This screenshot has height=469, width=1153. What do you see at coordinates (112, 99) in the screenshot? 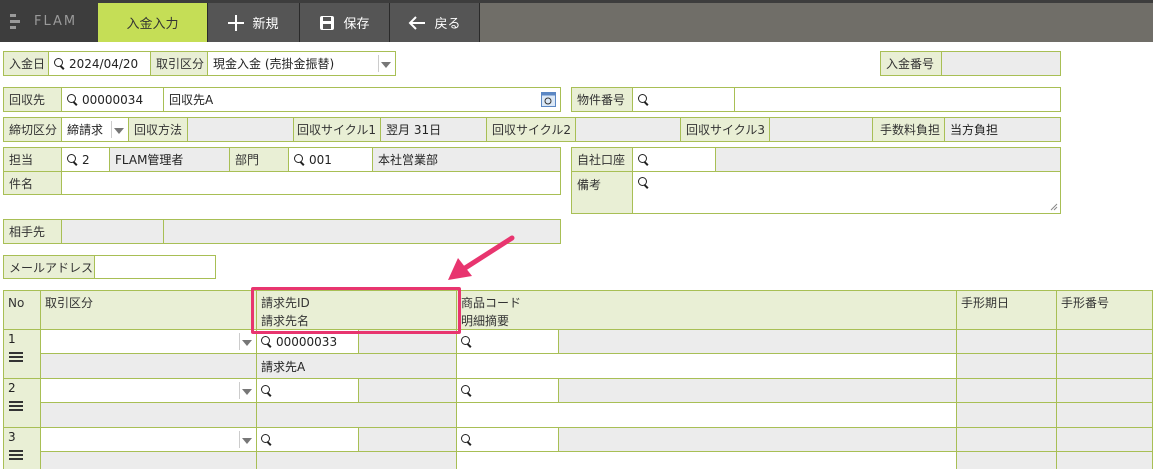
I see `collector-code-field: 00000034` at bounding box center [112, 99].